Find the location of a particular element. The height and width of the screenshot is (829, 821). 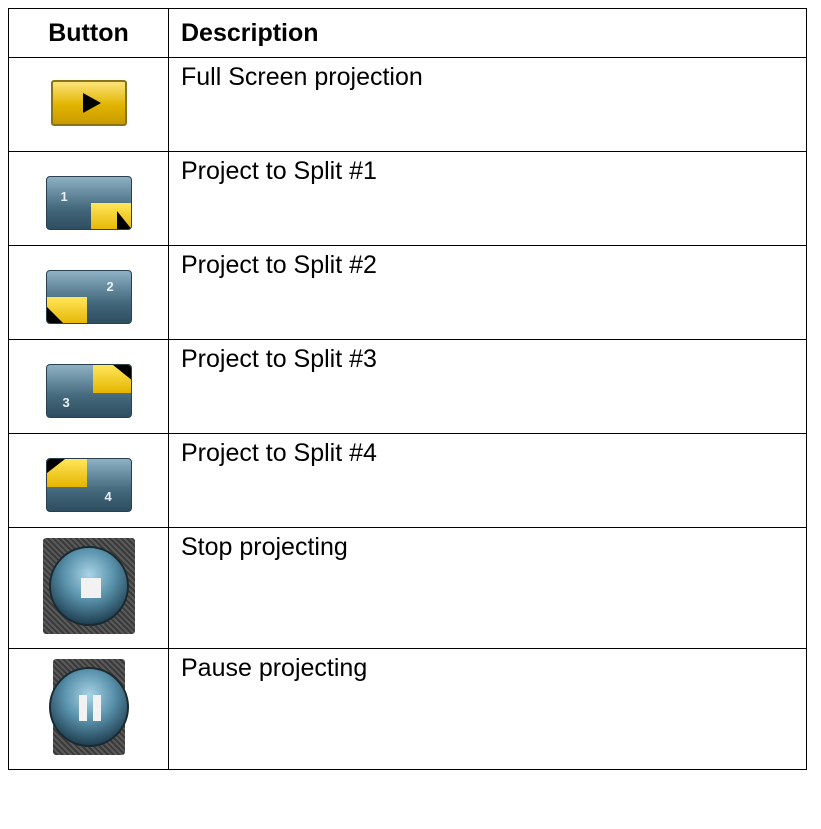

table-row: 4 Project to Split #4 is located at coordinates (407, 480).